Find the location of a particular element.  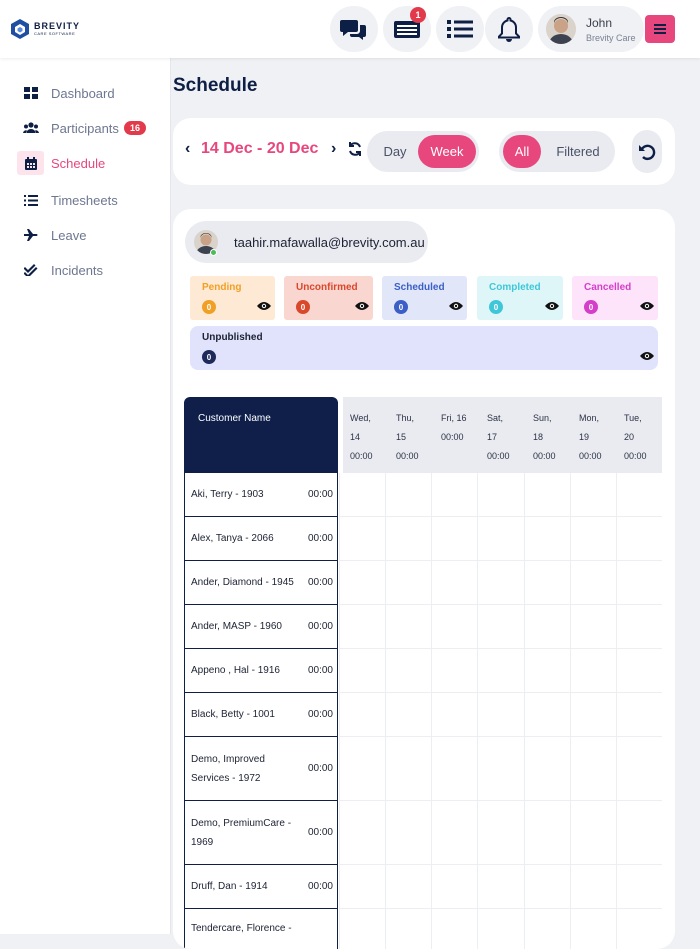

day-view-button: Day is located at coordinates (395, 151).